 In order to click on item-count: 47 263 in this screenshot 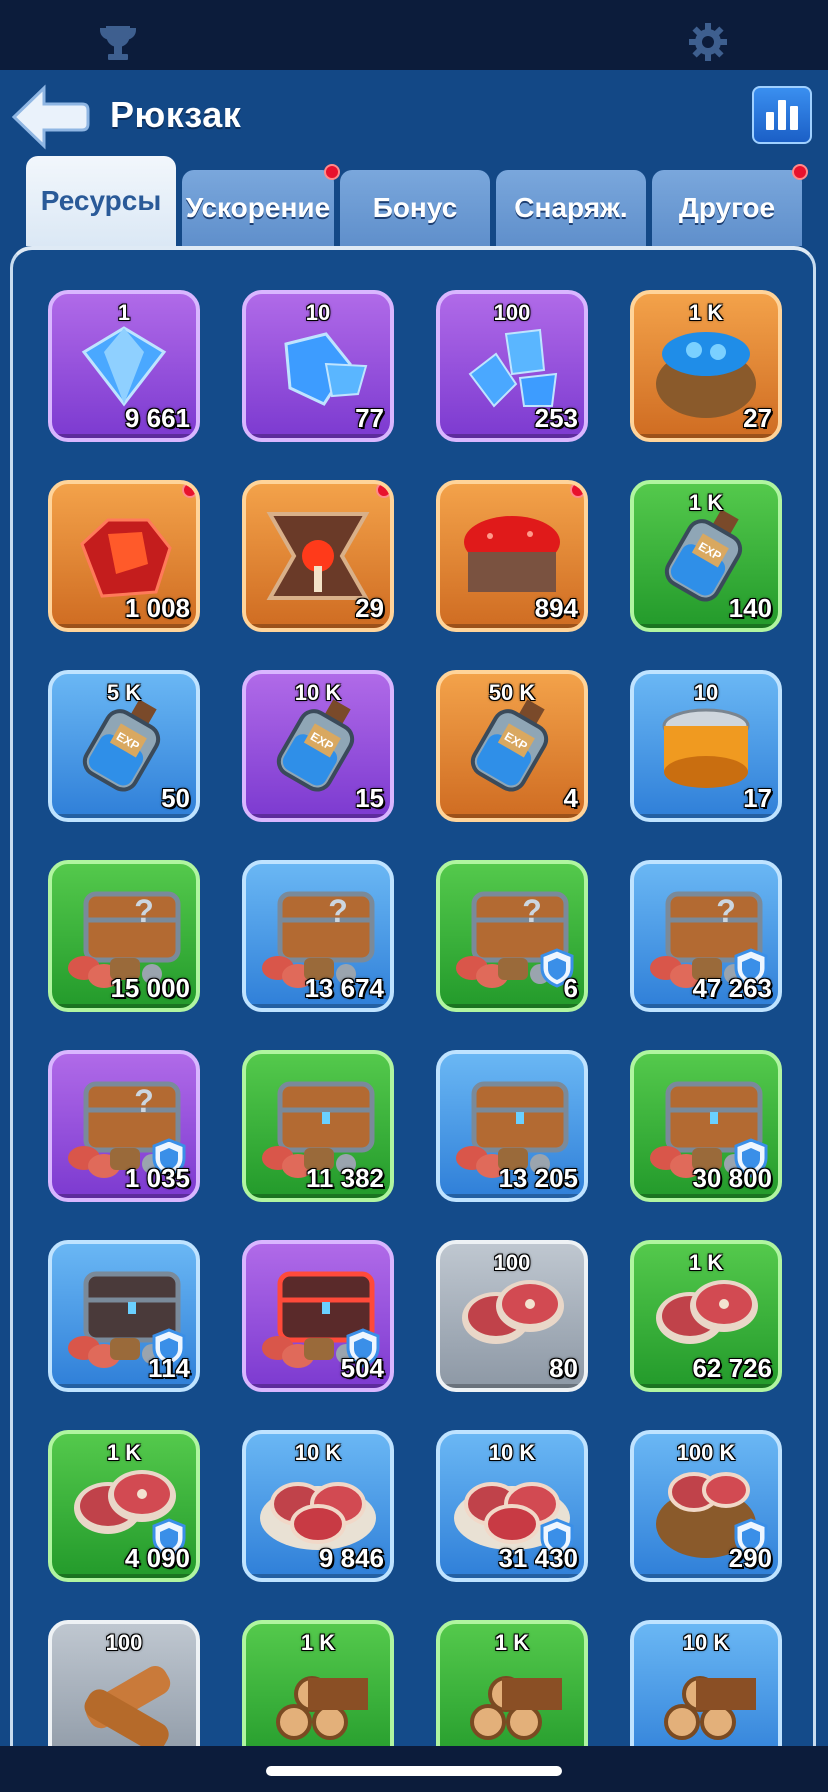, I will do `click(732, 988)`.